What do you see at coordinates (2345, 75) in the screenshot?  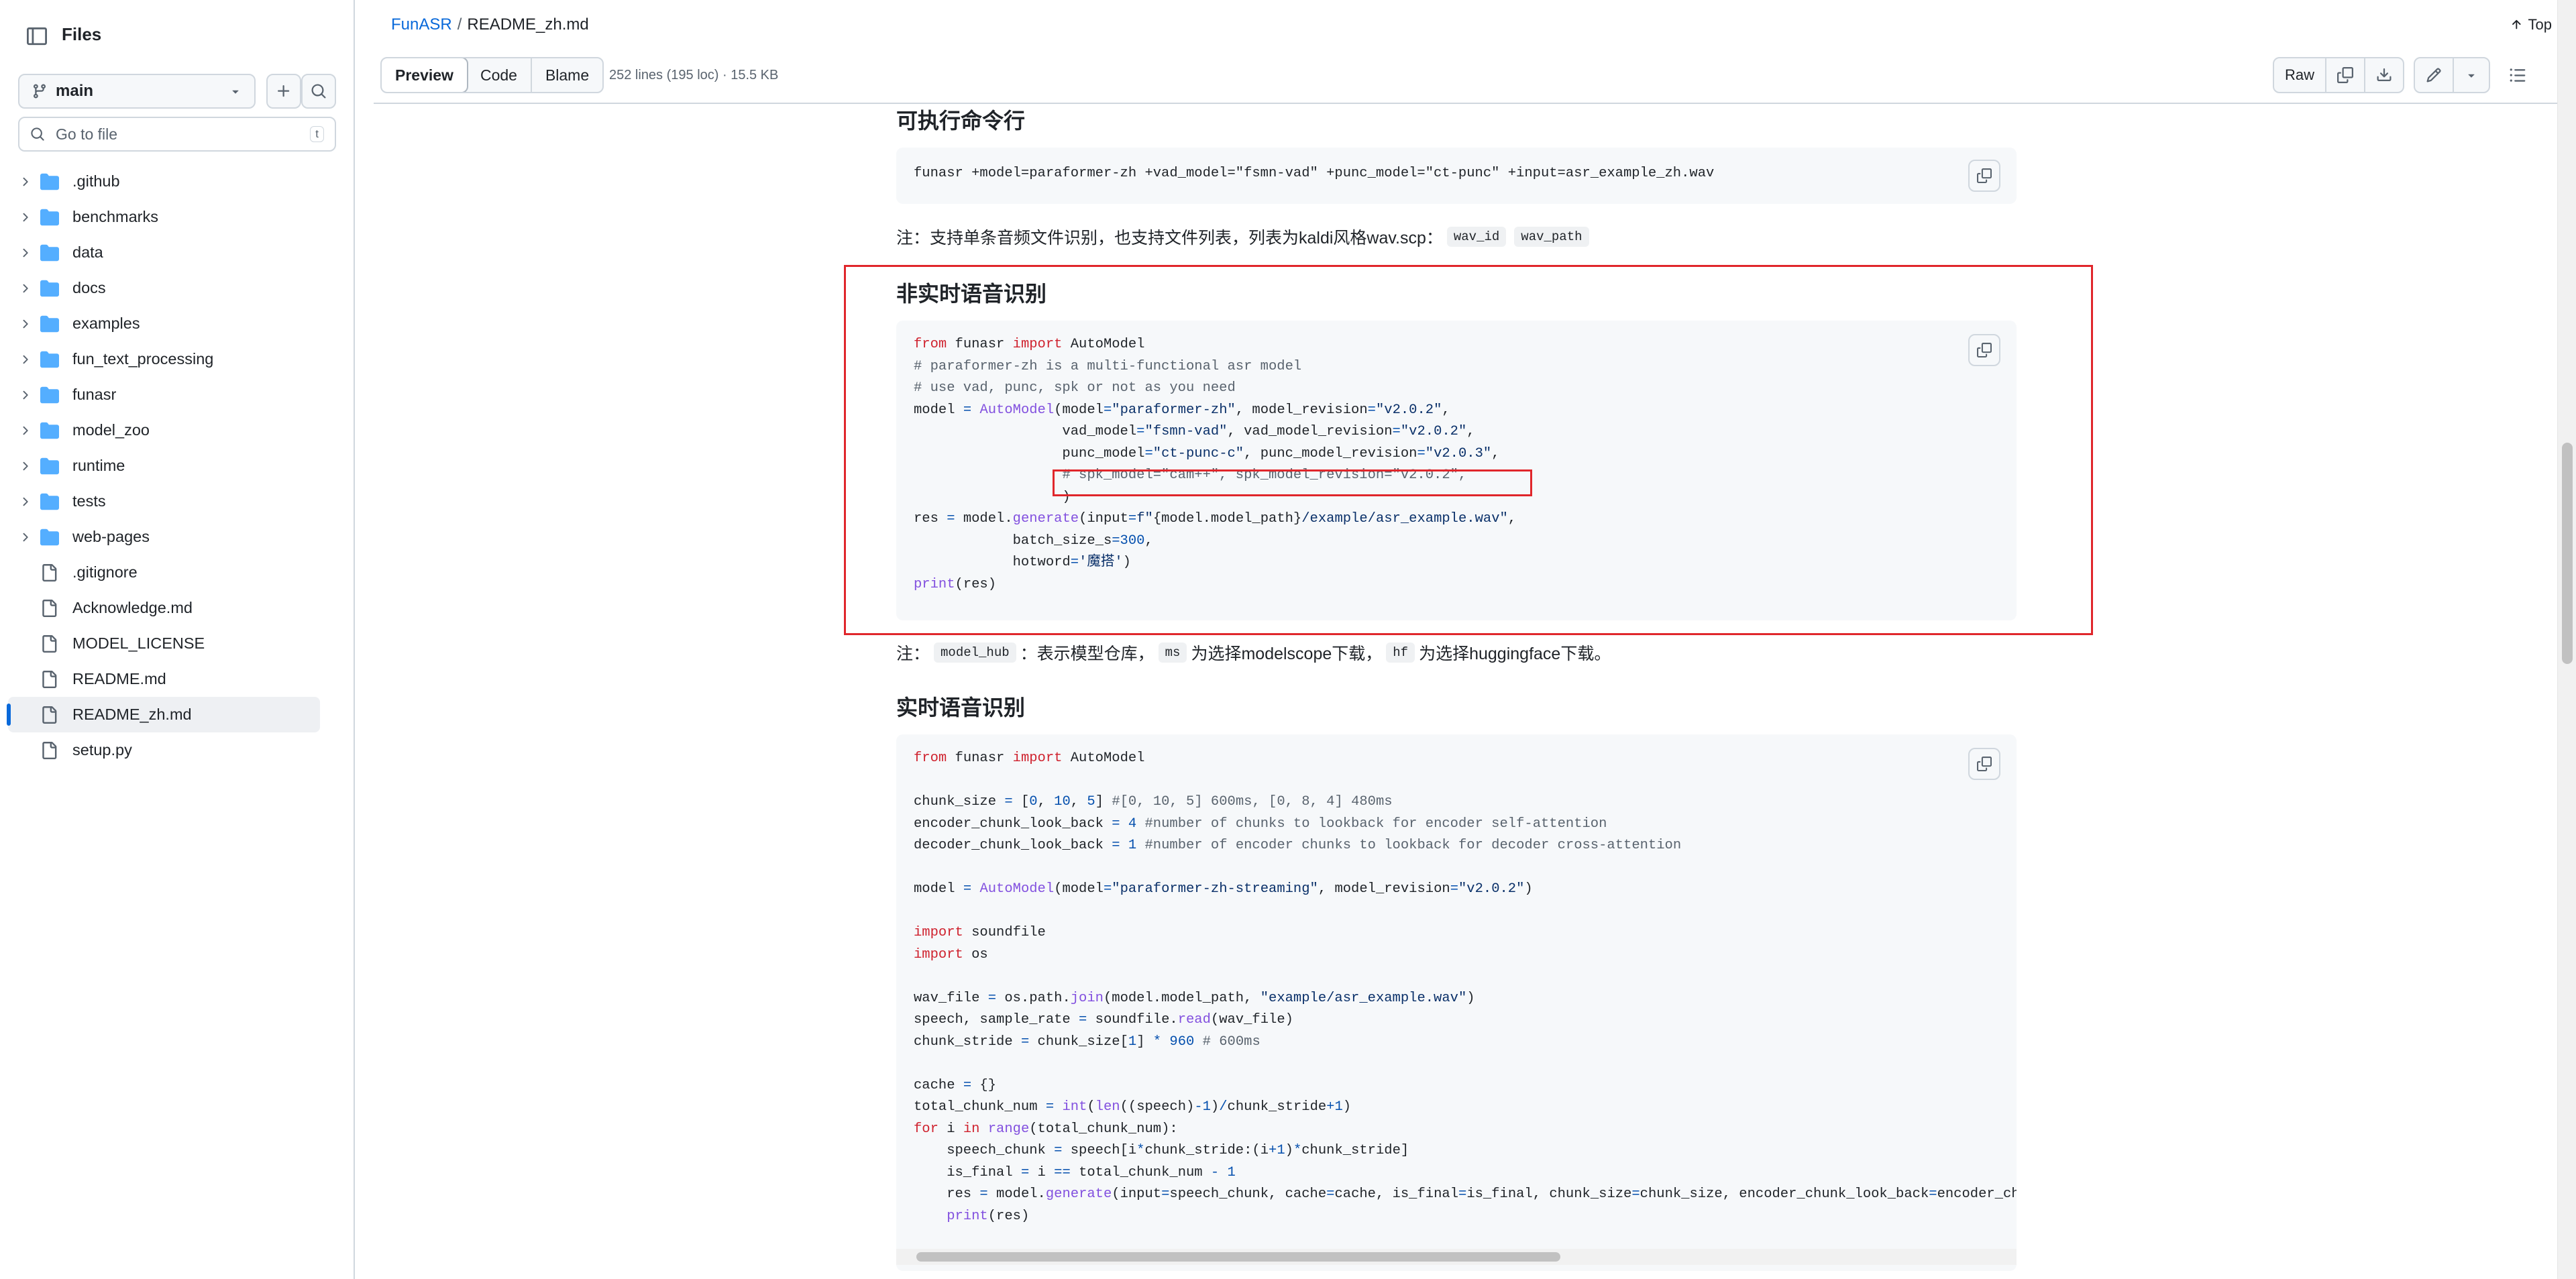 I see `copy-raw-button` at bounding box center [2345, 75].